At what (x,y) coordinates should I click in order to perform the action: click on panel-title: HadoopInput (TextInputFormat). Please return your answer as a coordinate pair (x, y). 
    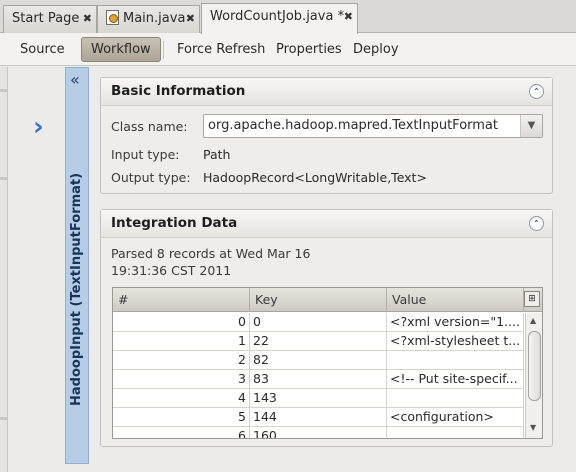
    Looking at the image, I should click on (76, 289).